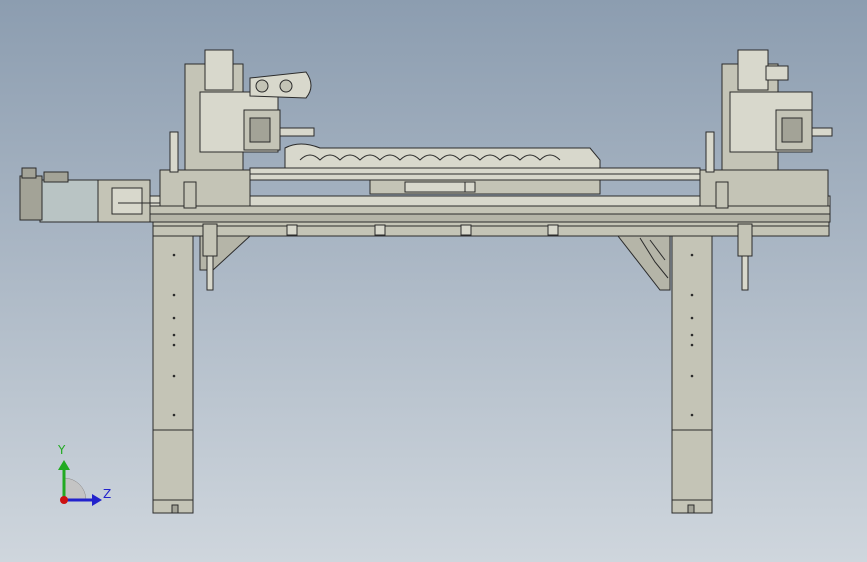 The width and height of the screenshot is (867, 562). What do you see at coordinates (64, 500) in the screenshot?
I see `origin-point-icon` at bounding box center [64, 500].